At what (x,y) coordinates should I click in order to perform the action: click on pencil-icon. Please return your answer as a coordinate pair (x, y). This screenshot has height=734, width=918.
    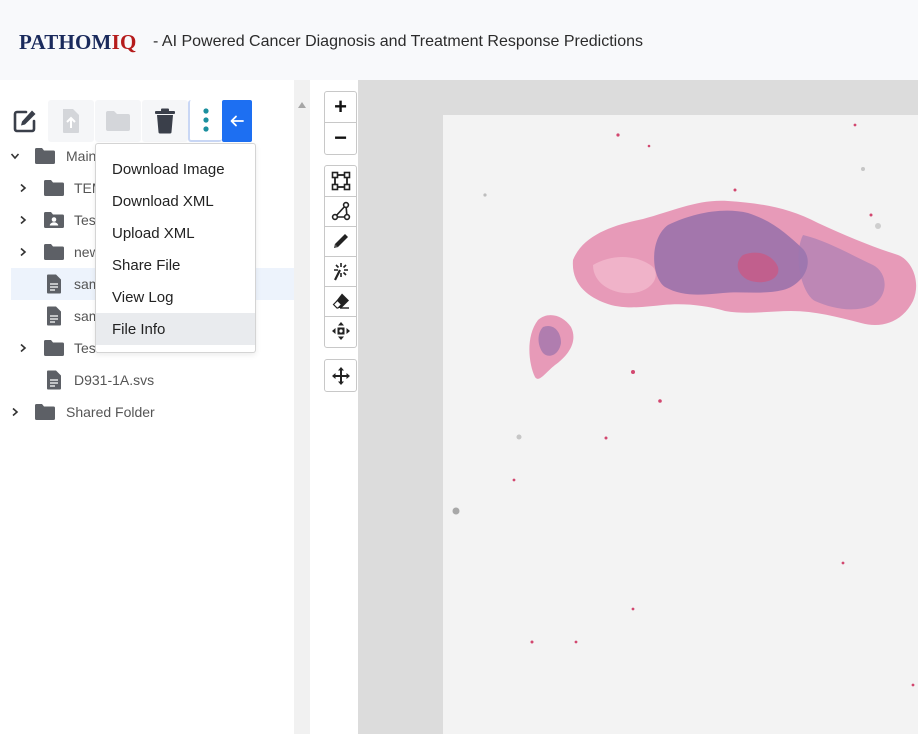
    Looking at the image, I should click on (340, 241).